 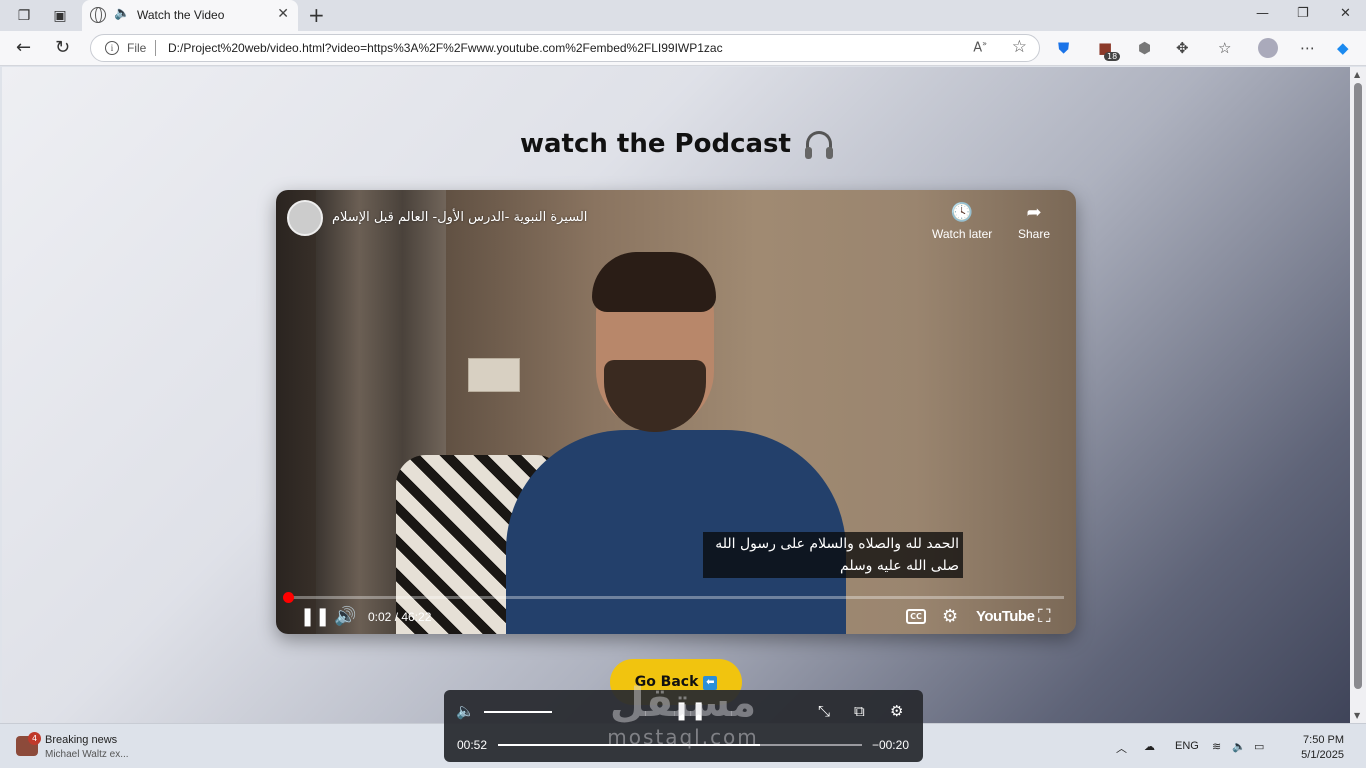 I want to click on page-title: watch the Podcast, so click(x=676, y=144).